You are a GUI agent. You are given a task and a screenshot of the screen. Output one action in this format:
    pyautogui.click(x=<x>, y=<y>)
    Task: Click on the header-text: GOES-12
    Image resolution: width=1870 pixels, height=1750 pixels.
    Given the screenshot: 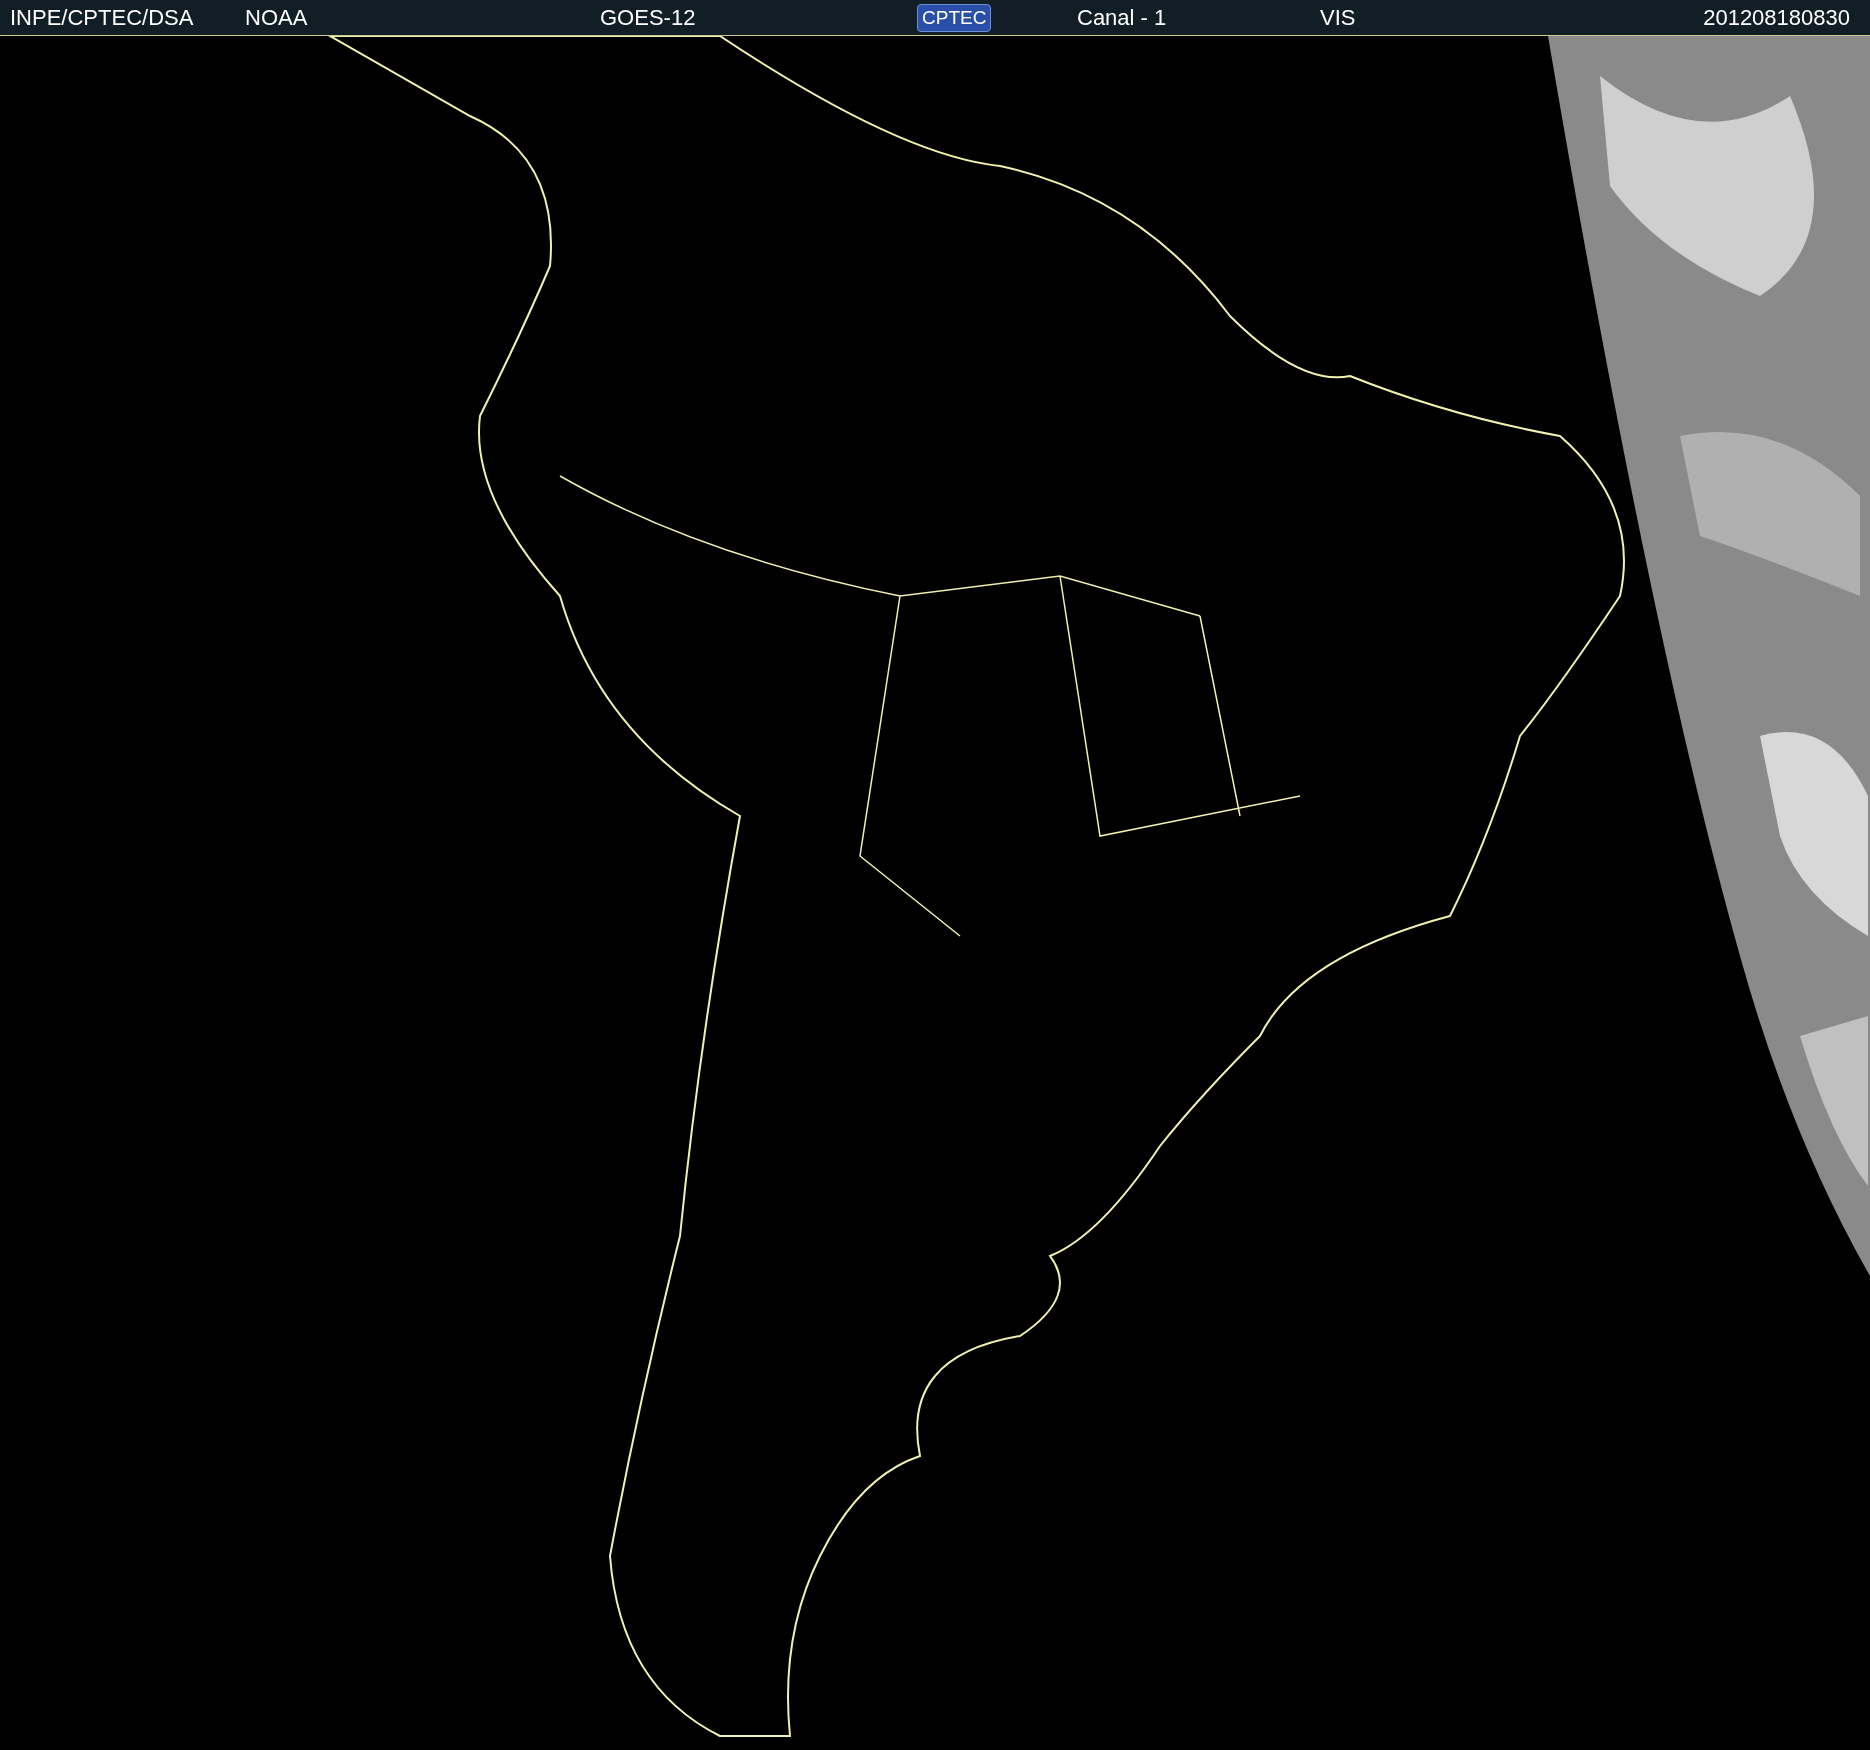 What is the action you would take?
    pyautogui.click(x=648, y=17)
    